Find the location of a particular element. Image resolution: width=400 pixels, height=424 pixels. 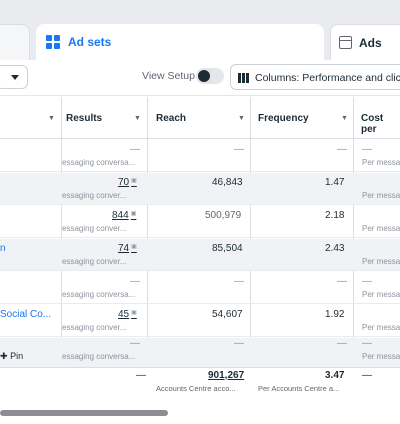

frequency-value: 2.43 is located at coordinates (335, 248).